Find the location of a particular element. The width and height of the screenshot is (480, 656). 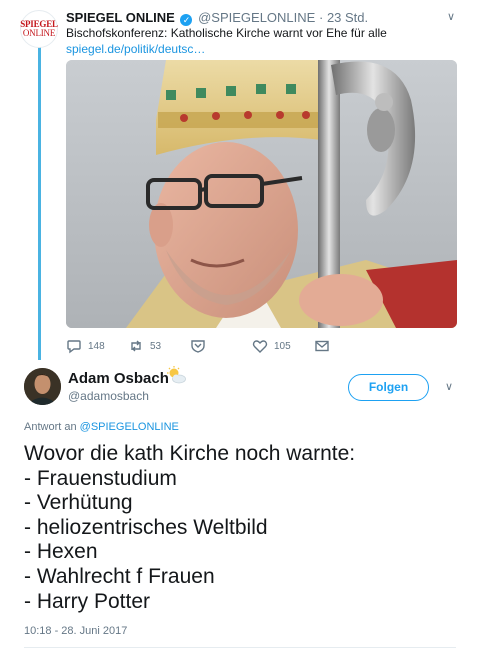

direct-message-action is located at coordinates (201, 346).